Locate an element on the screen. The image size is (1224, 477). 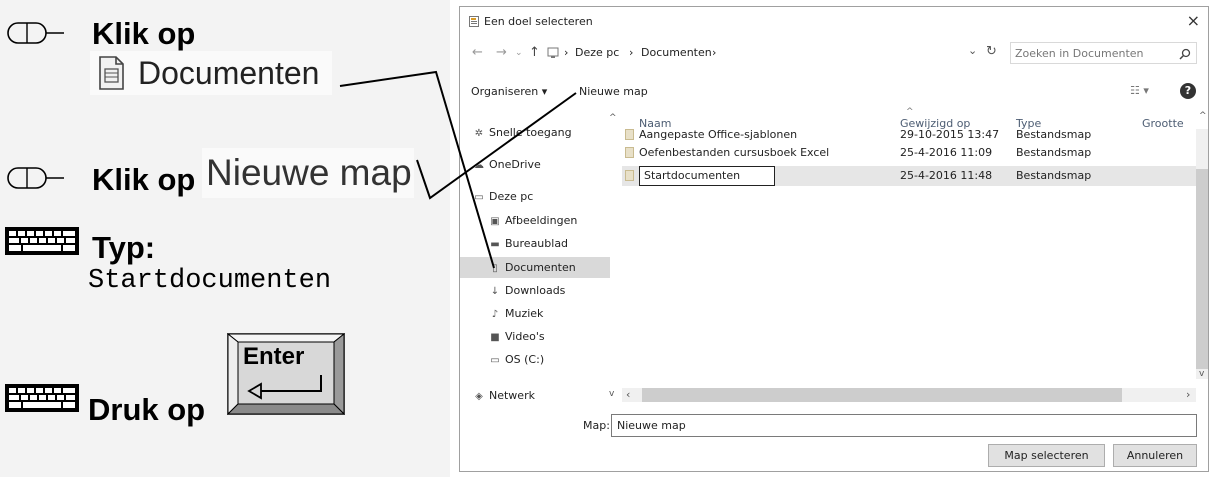
nieuwe-map-label: Nieuwe map is located at coordinates (309, 172).